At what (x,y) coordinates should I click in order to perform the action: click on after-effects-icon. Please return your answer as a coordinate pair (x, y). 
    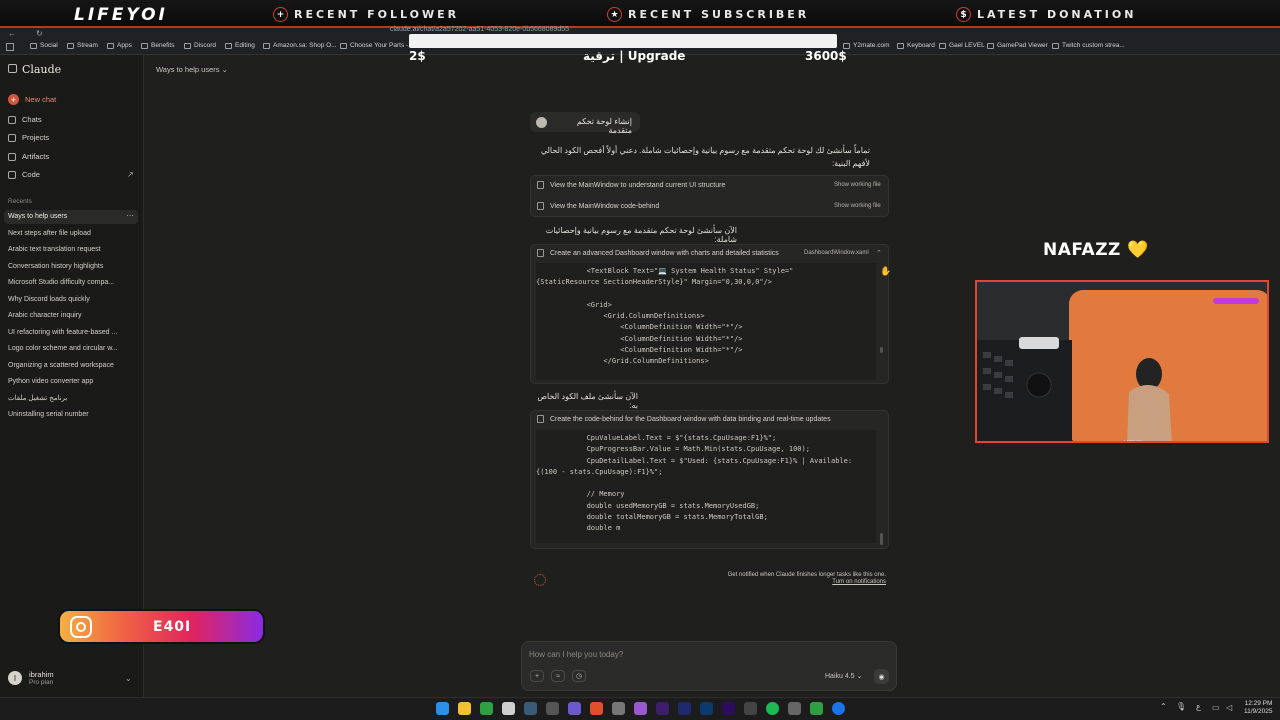
    Looking at the image, I should click on (662, 708).